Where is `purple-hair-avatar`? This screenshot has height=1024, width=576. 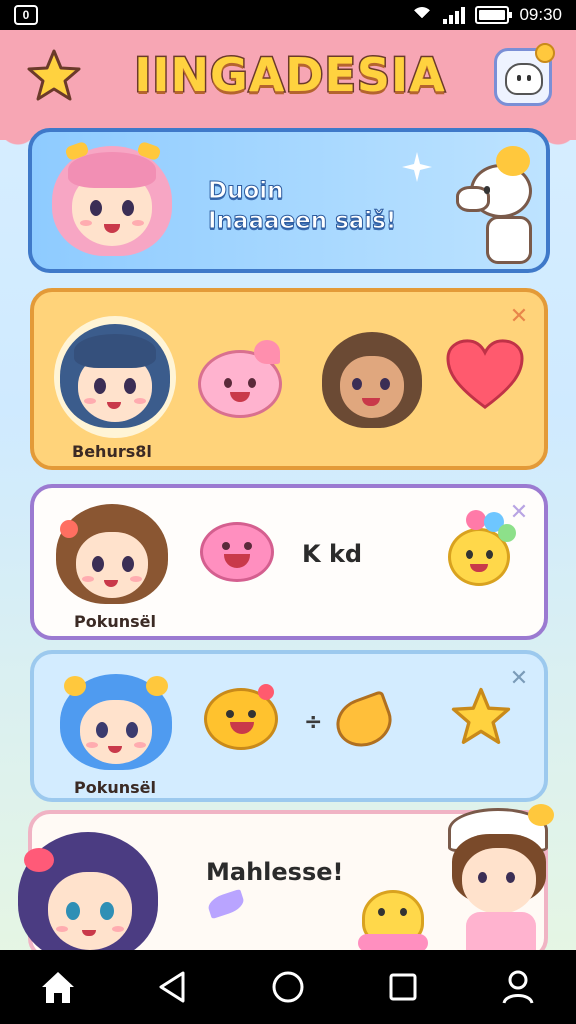 purple-hair-avatar is located at coordinates (93, 897).